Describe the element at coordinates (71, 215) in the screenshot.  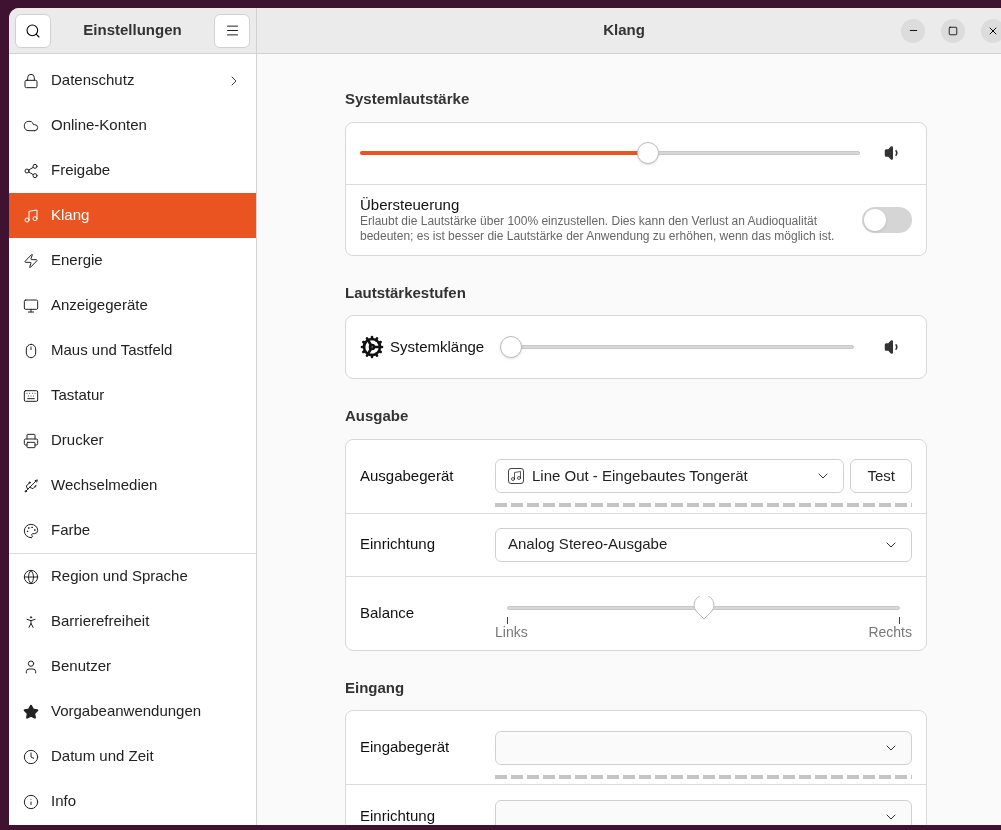
I see `sidebar-label: Klang` at that location.